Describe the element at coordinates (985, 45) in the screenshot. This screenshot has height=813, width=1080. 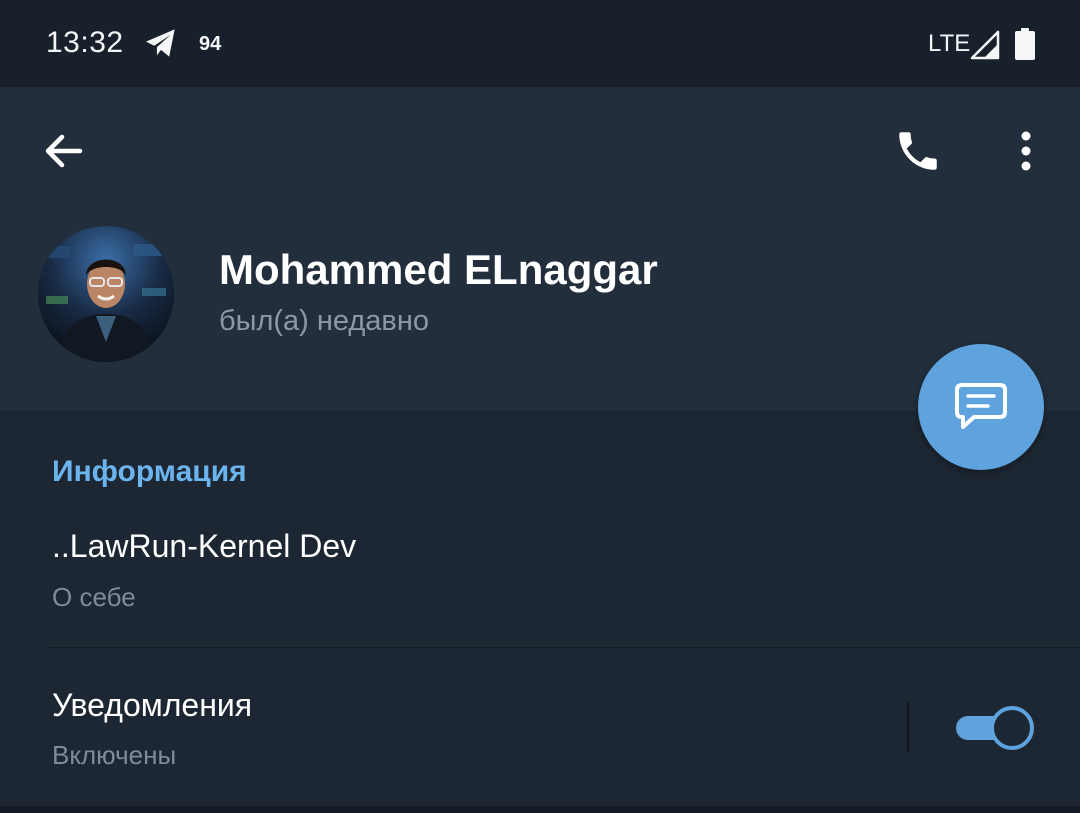
I see `signal-icon` at that location.